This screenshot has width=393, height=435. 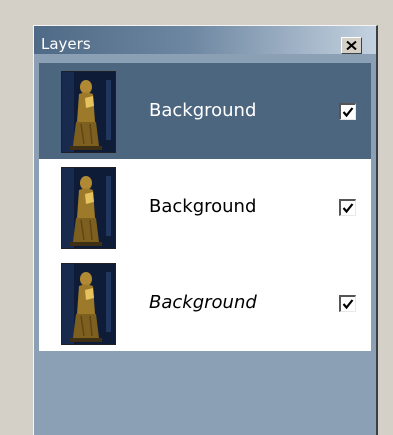 What do you see at coordinates (205, 40) in the screenshot?
I see `panel-title-bar: Layers` at bounding box center [205, 40].